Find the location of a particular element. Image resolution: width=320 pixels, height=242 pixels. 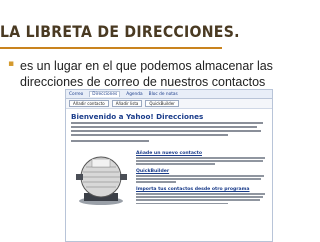

intro-text-block is located at coordinates (169, 133).